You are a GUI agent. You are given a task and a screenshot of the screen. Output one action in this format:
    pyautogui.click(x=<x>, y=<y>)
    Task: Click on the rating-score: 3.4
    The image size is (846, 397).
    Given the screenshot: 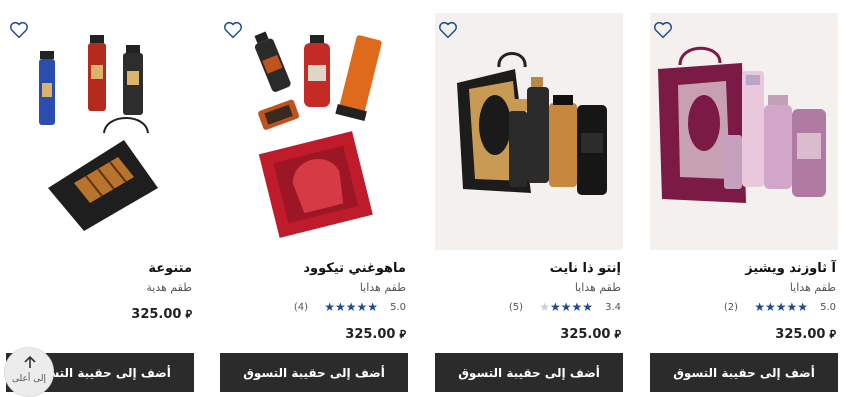 What is the action you would take?
    pyautogui.click(x=613, y=307)
    